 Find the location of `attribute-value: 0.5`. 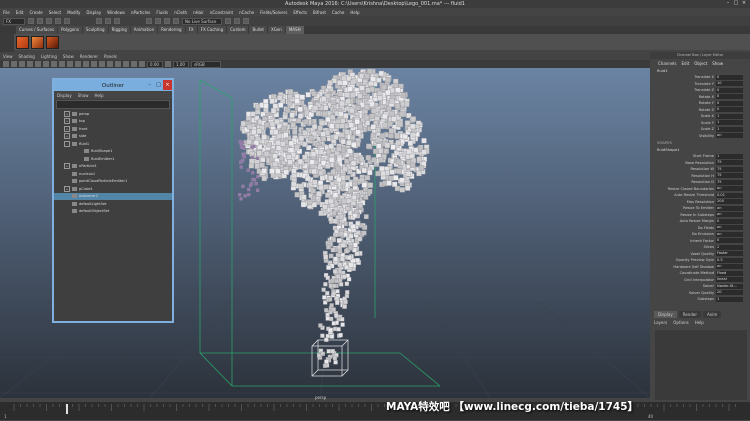

attribute-value: 0.5 is located at coordinates (729, 260).